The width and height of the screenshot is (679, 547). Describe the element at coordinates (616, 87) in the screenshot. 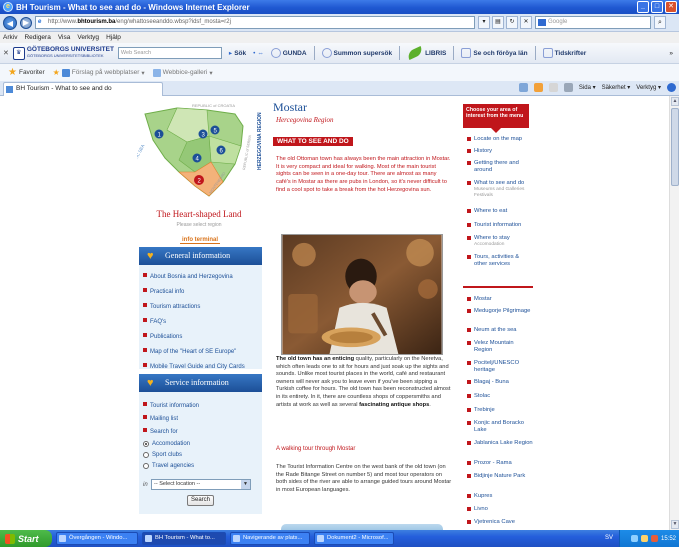

I see `cmd-sakerhet: Säkerhet ▾` at that location.